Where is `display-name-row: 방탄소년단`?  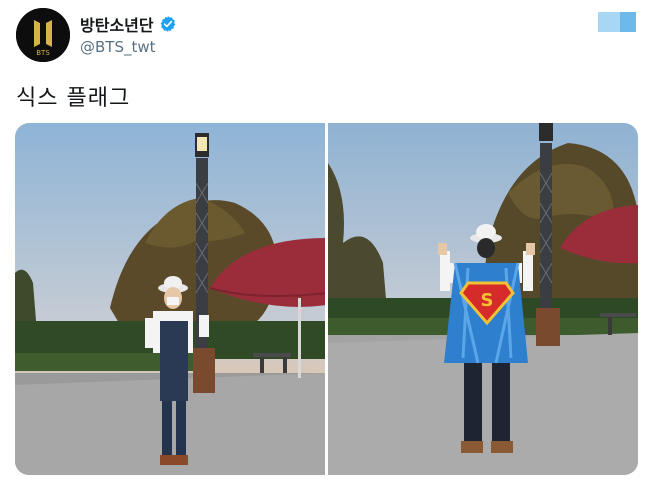 display-name-row: 방탄소년단 is located at coordinates (128, 24).